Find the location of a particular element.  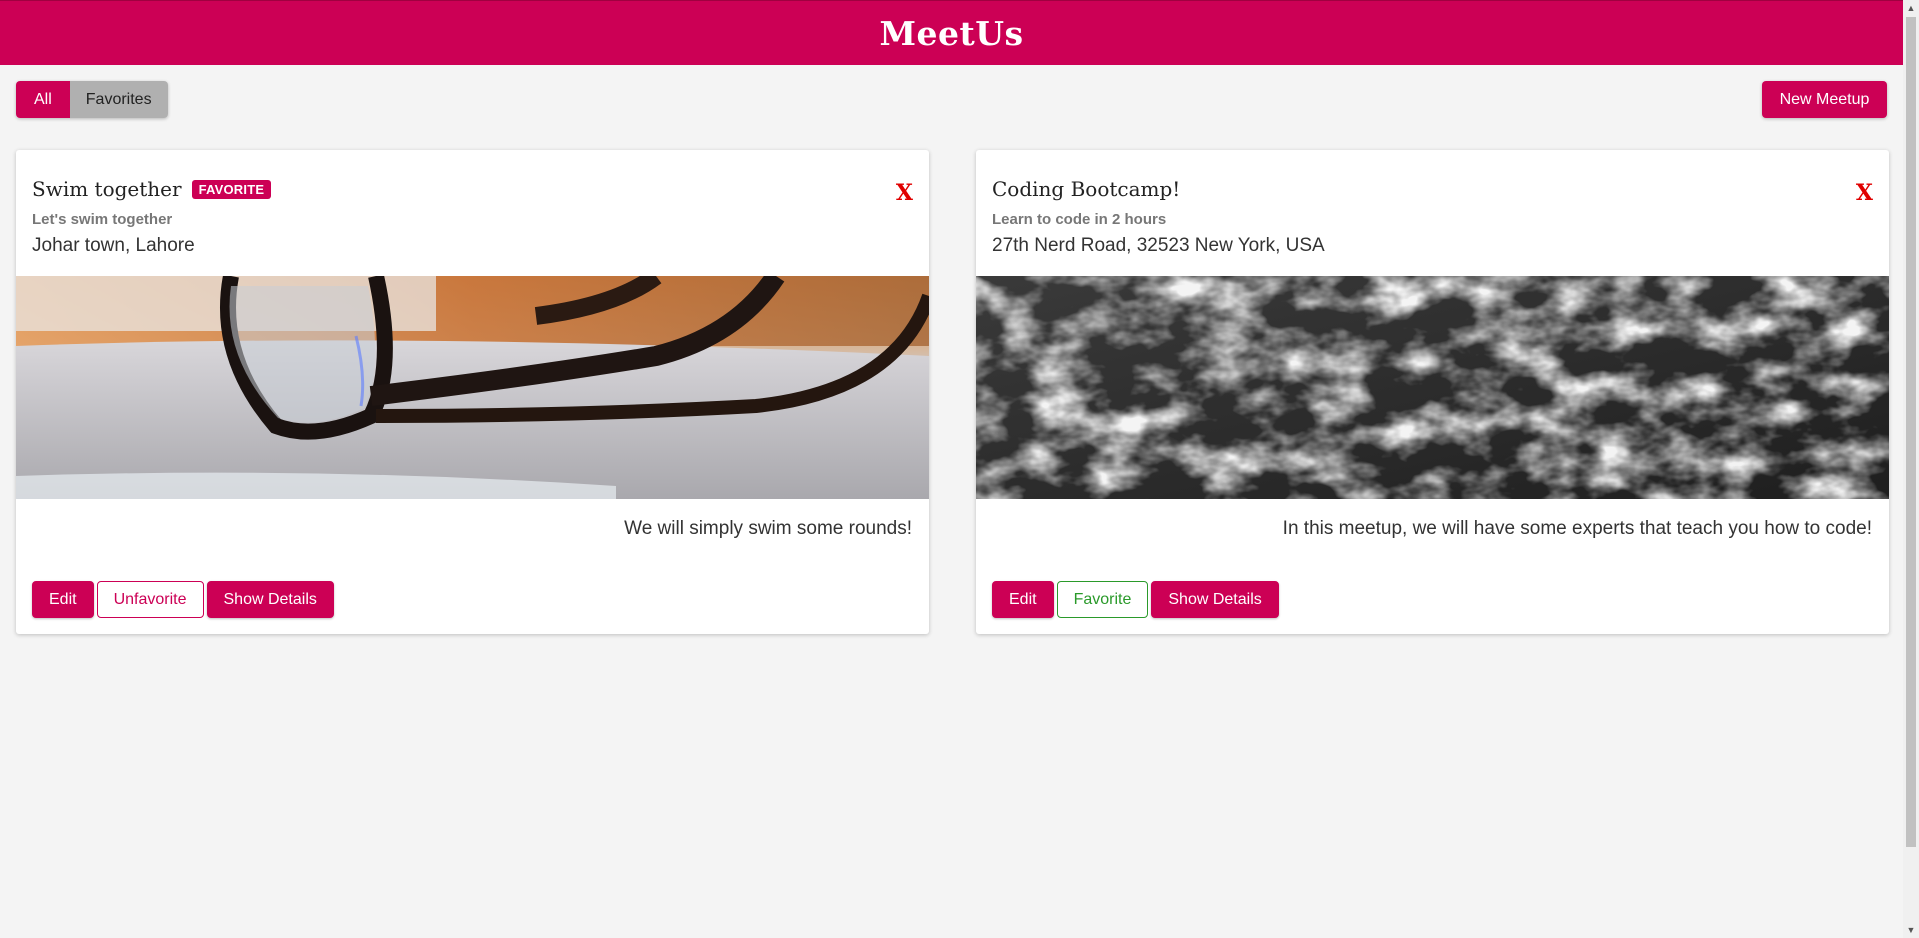

meetup-description: We will simply swim some rounds! is located at coordinates (768, 528).